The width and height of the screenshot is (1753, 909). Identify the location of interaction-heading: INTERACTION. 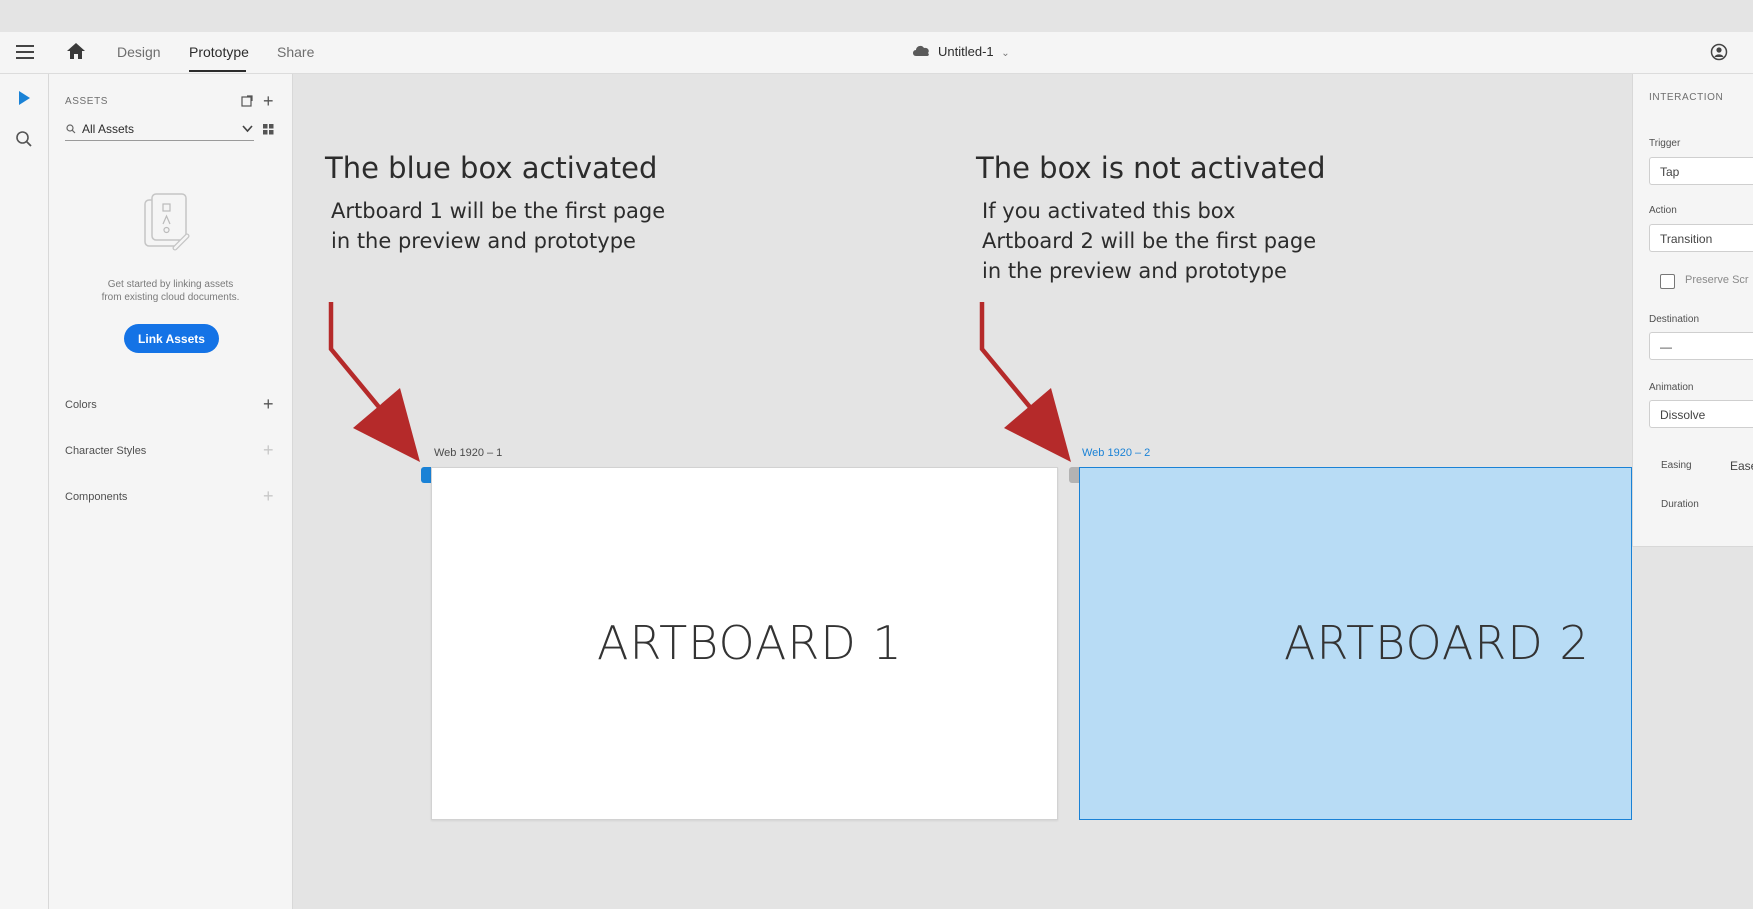
(1686, 97).